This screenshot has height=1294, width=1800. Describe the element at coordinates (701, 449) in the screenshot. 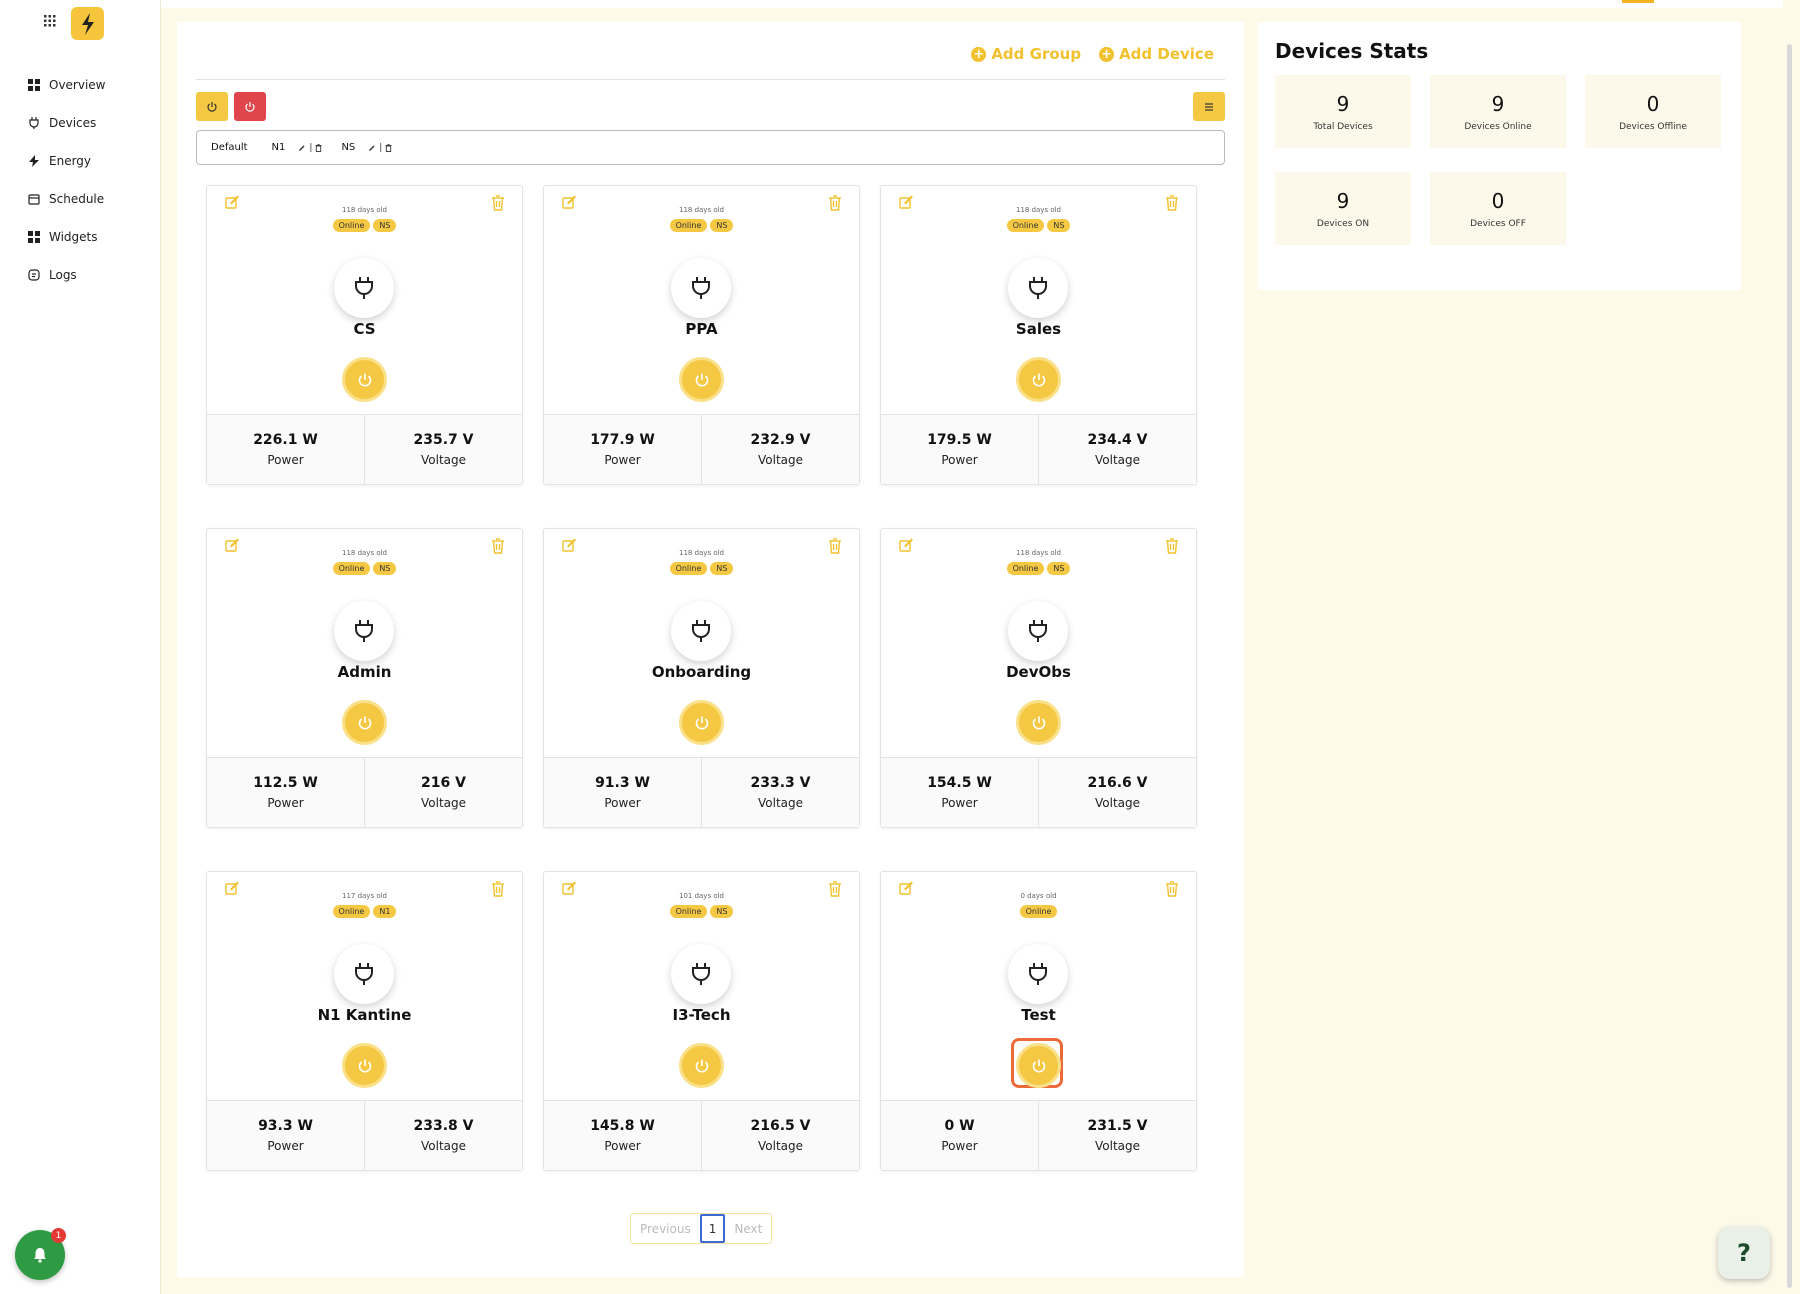

I see `device-readings: 177.9 W Power 232.9 V Voltage` at that location.